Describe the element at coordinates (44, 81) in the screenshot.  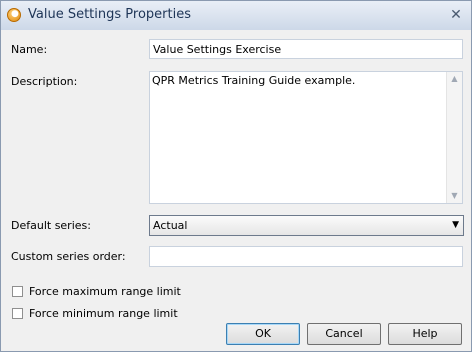
I see `description-label: Description:` at that location.